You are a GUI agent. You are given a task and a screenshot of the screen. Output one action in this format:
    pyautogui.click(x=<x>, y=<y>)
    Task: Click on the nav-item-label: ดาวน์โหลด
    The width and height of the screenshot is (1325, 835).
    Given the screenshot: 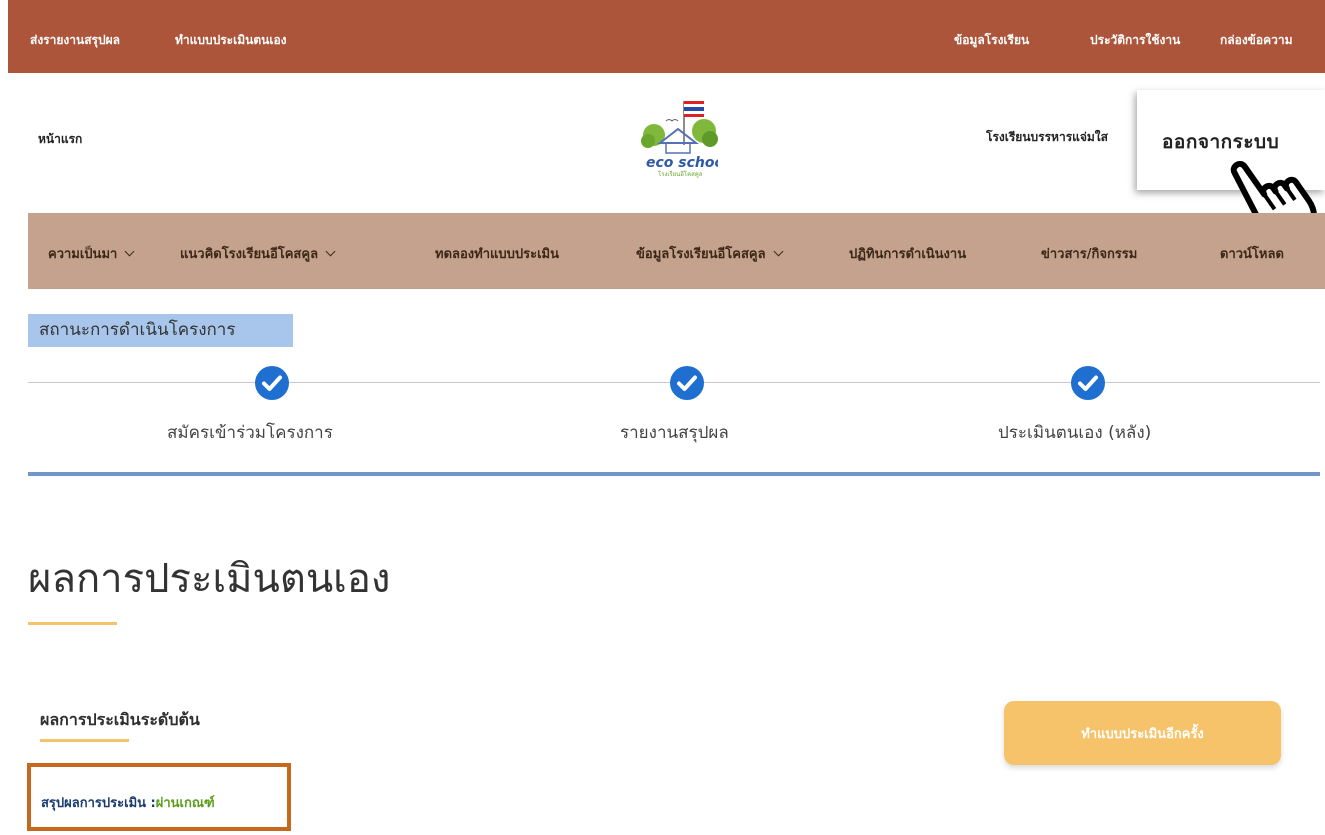 What is the action you would take?
    pyautogui.click(x=1252, y=254)
    